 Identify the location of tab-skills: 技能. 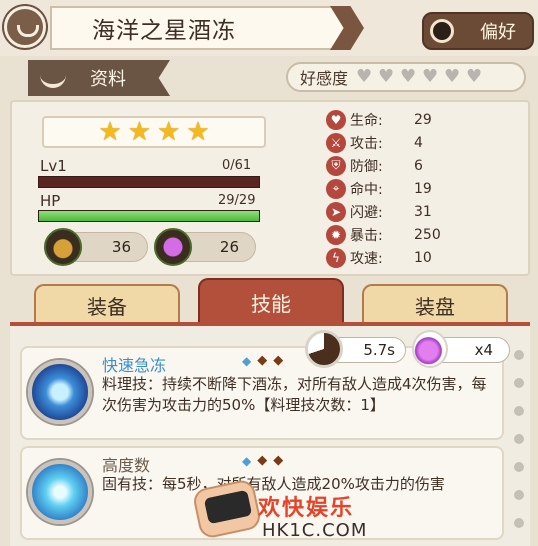
(271, 301).